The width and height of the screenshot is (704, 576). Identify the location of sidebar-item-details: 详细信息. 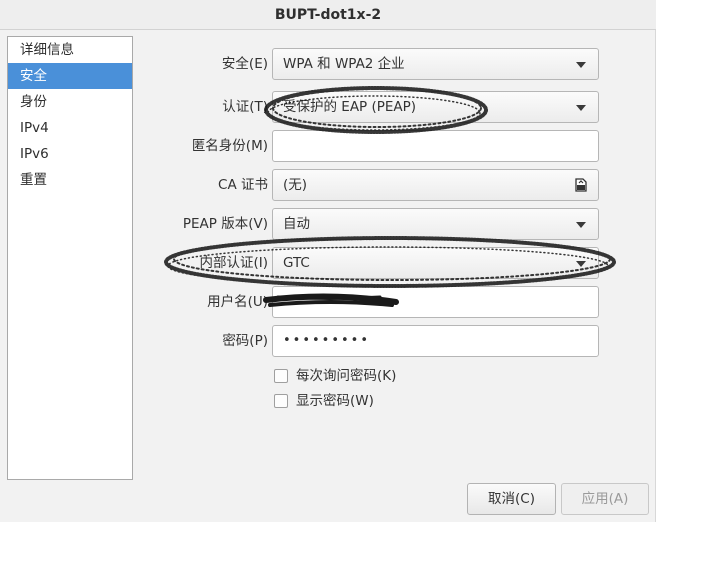
(70, 50).